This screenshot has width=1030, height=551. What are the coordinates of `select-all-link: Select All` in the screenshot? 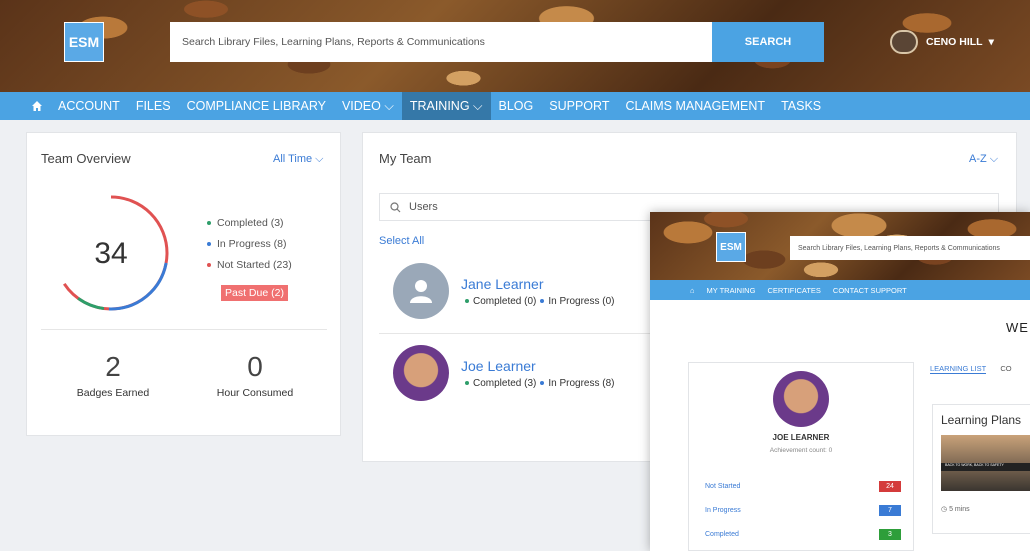 It's located at (401, 241).